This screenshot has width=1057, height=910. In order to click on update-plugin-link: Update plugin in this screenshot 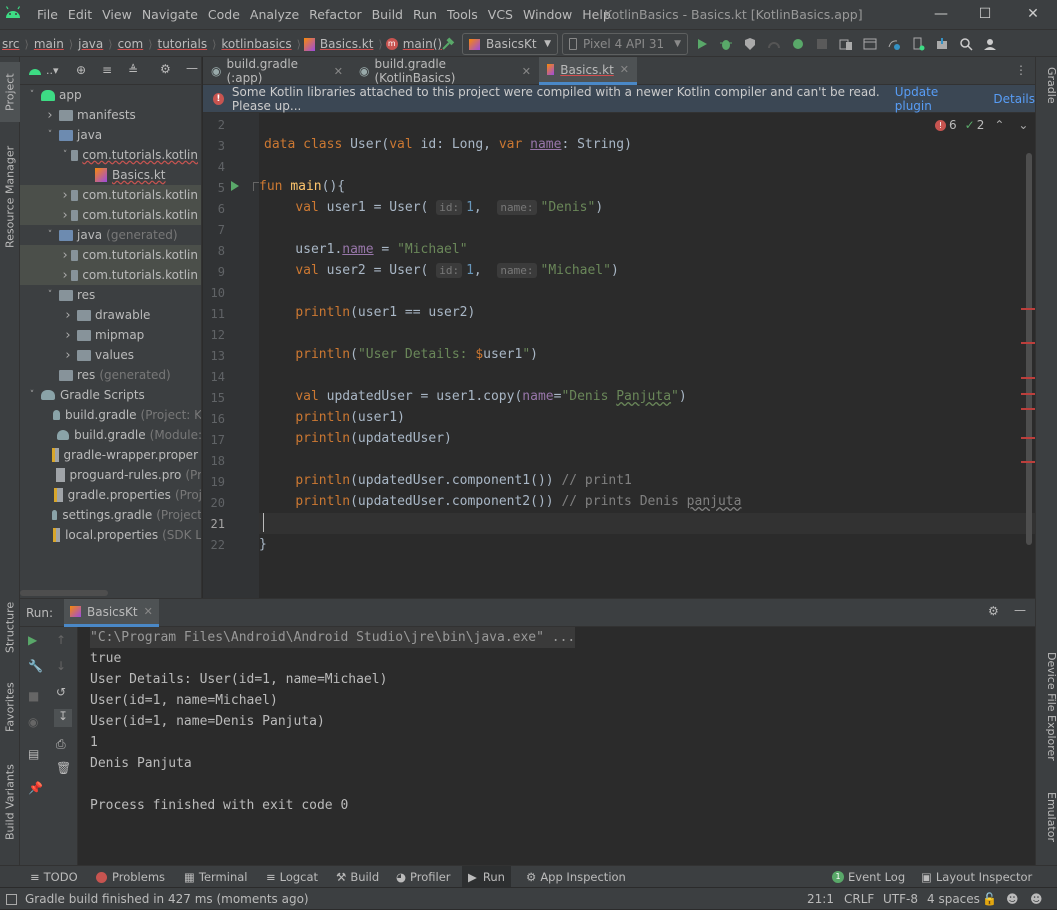, I will do `click(933, 99)`.